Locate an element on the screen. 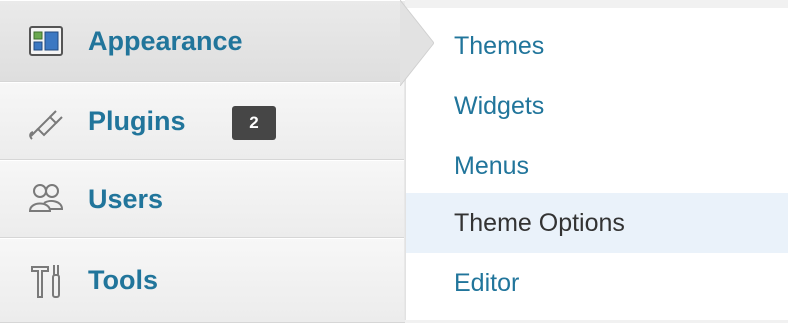 This screenshot has width=788, height=323. users-icon is located at coordinates (46, 199).